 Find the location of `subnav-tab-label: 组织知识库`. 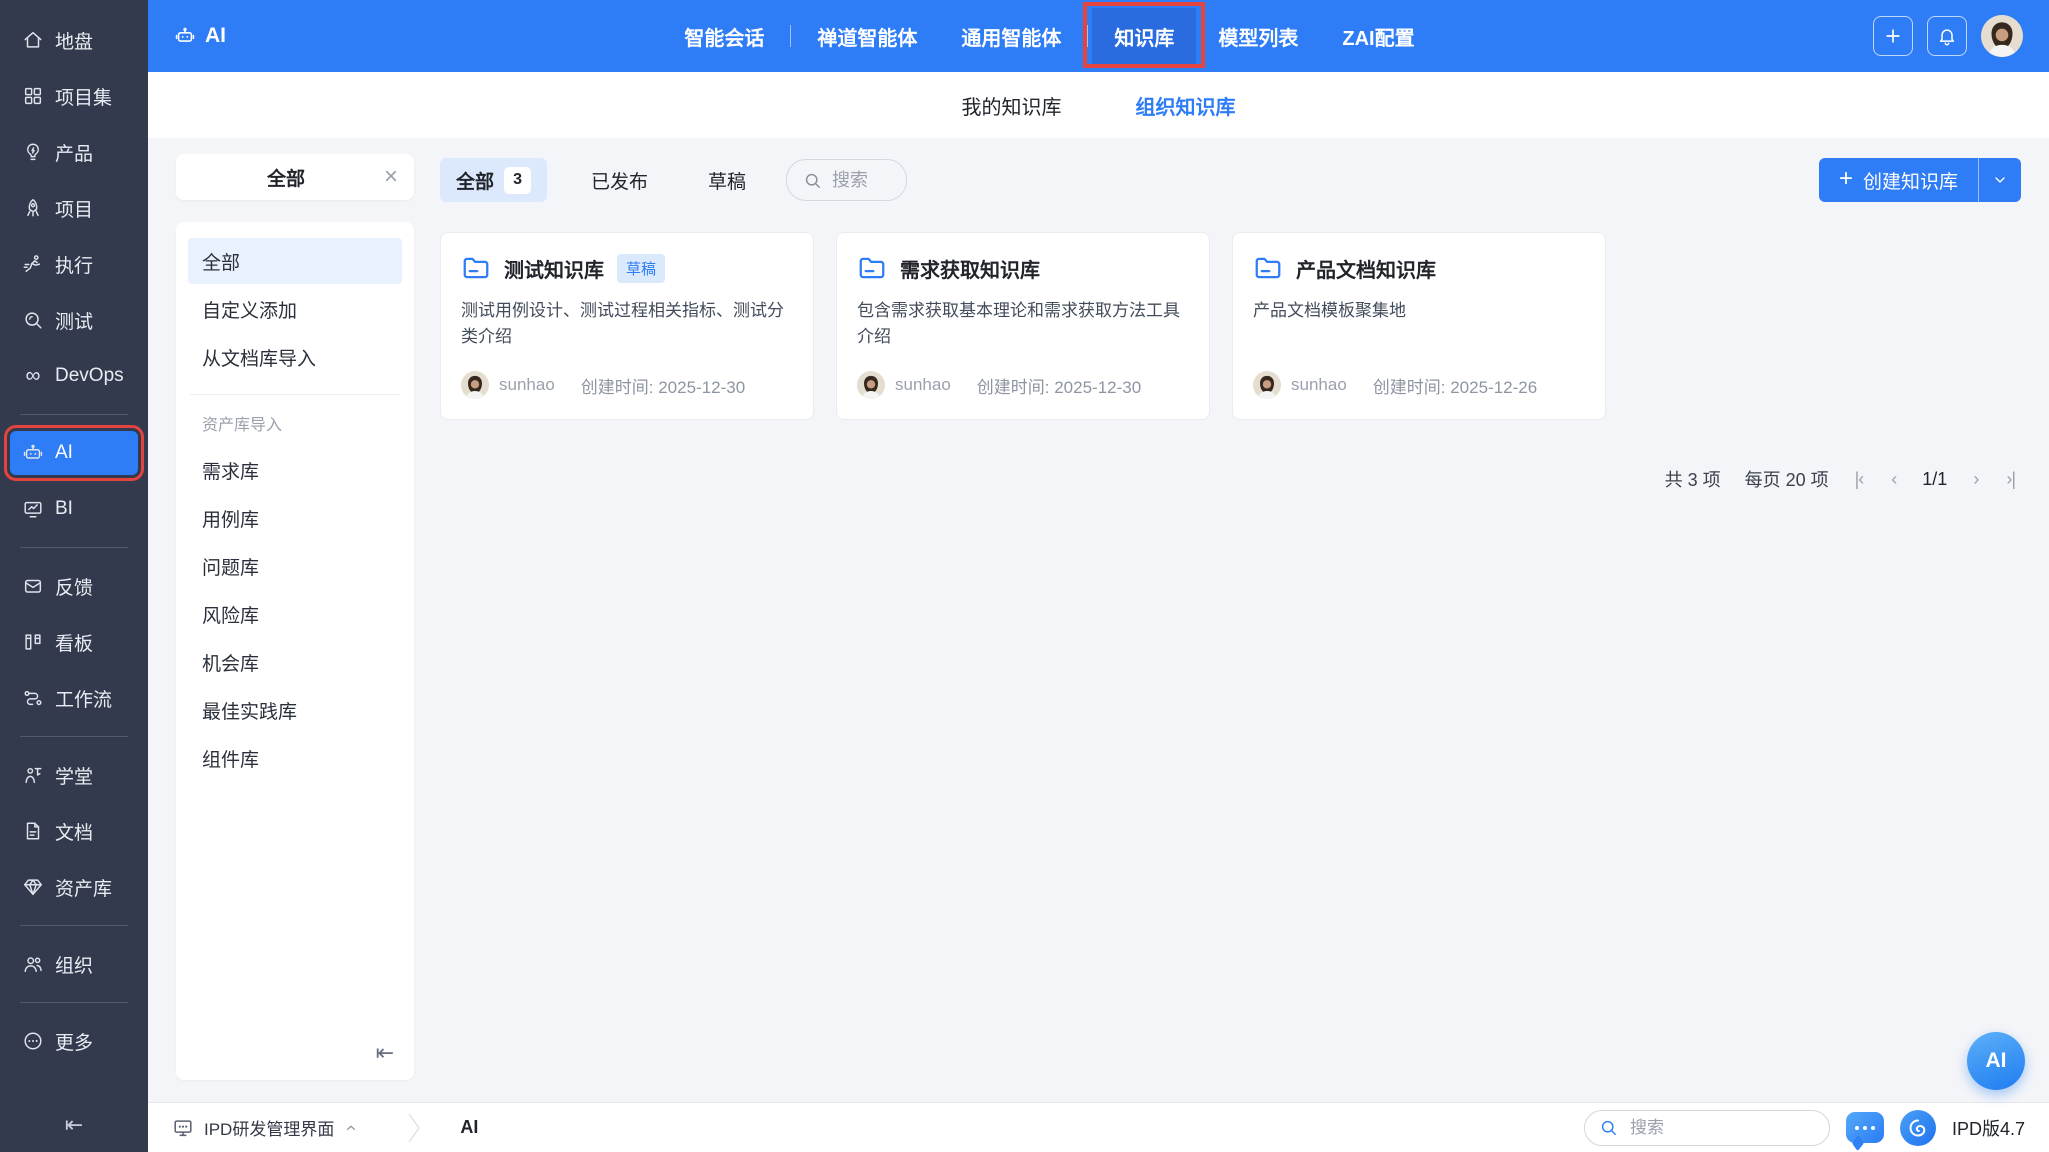

subnav-tab-label: 组织知识库 is located at coordinates (1185, 107).